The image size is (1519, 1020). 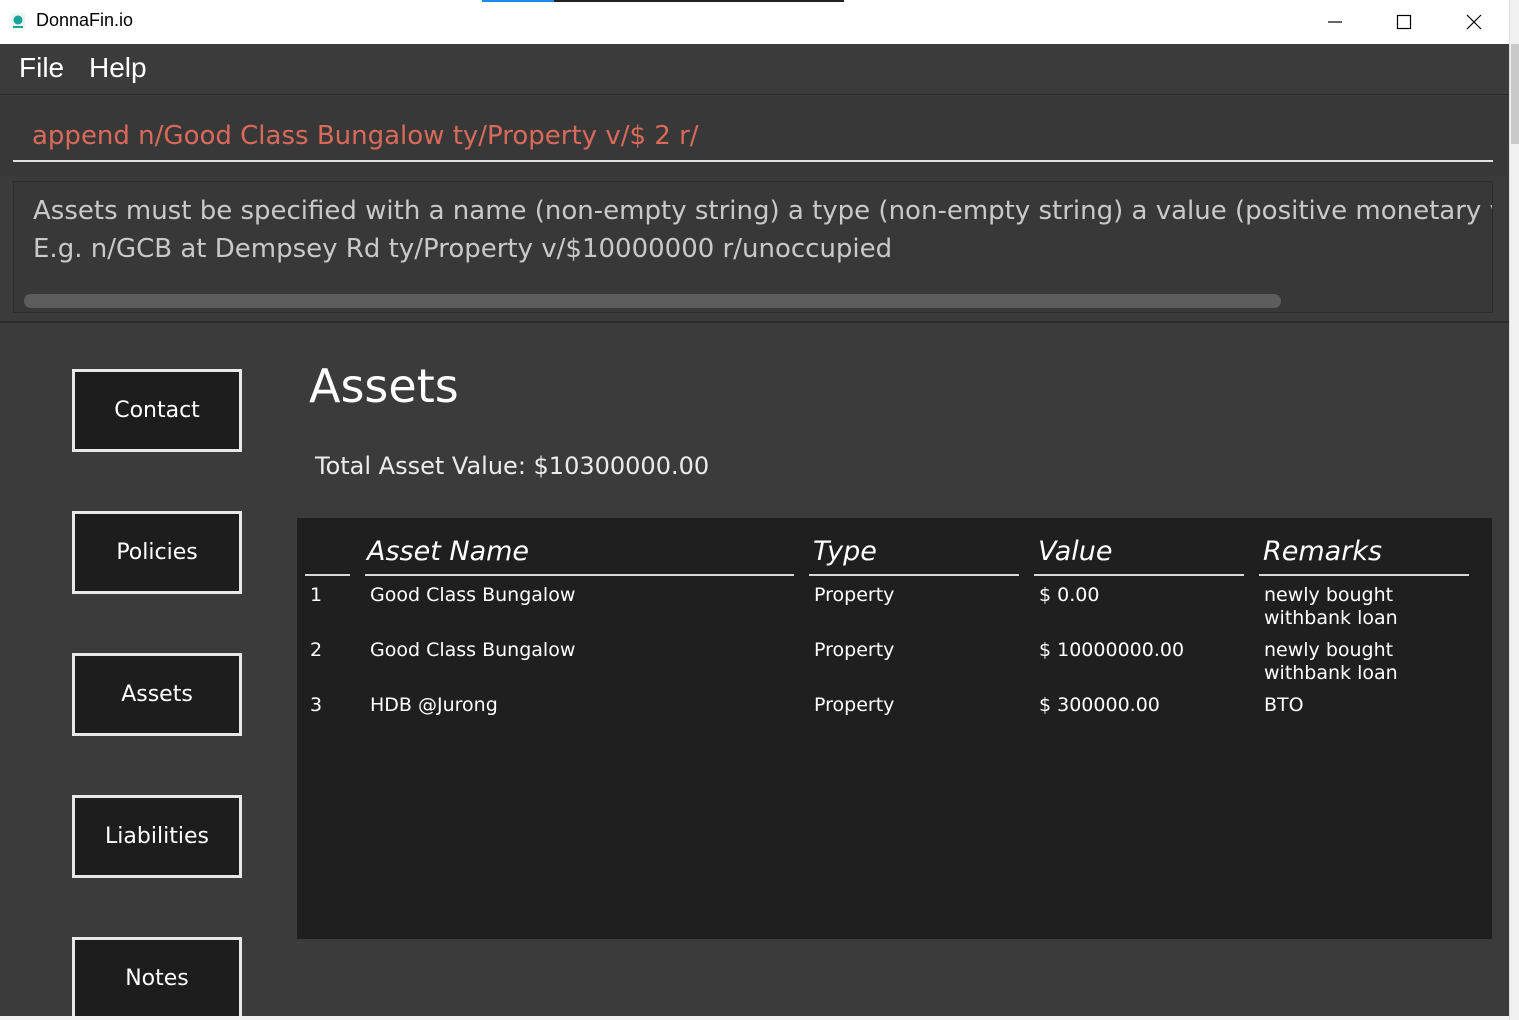 I want to click on page-title: Assets, so click(x=384, y=386).